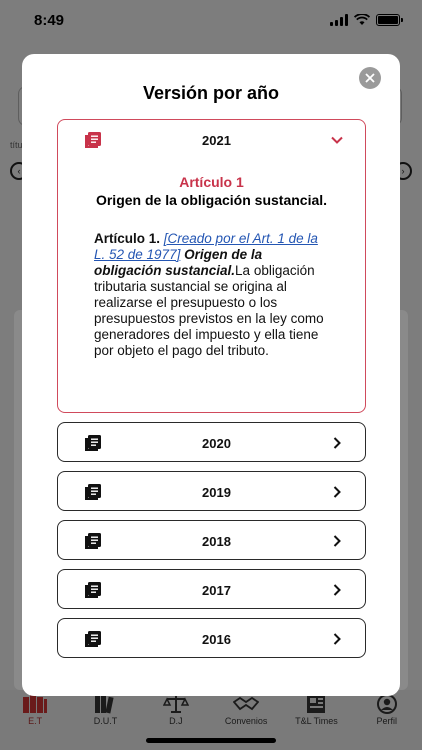 The width and height of the screenshot is (422, 750). What do you see at coordinates (389, 20) in the screenshot?
I see `battery-icon` at bounding box center [389, 20].